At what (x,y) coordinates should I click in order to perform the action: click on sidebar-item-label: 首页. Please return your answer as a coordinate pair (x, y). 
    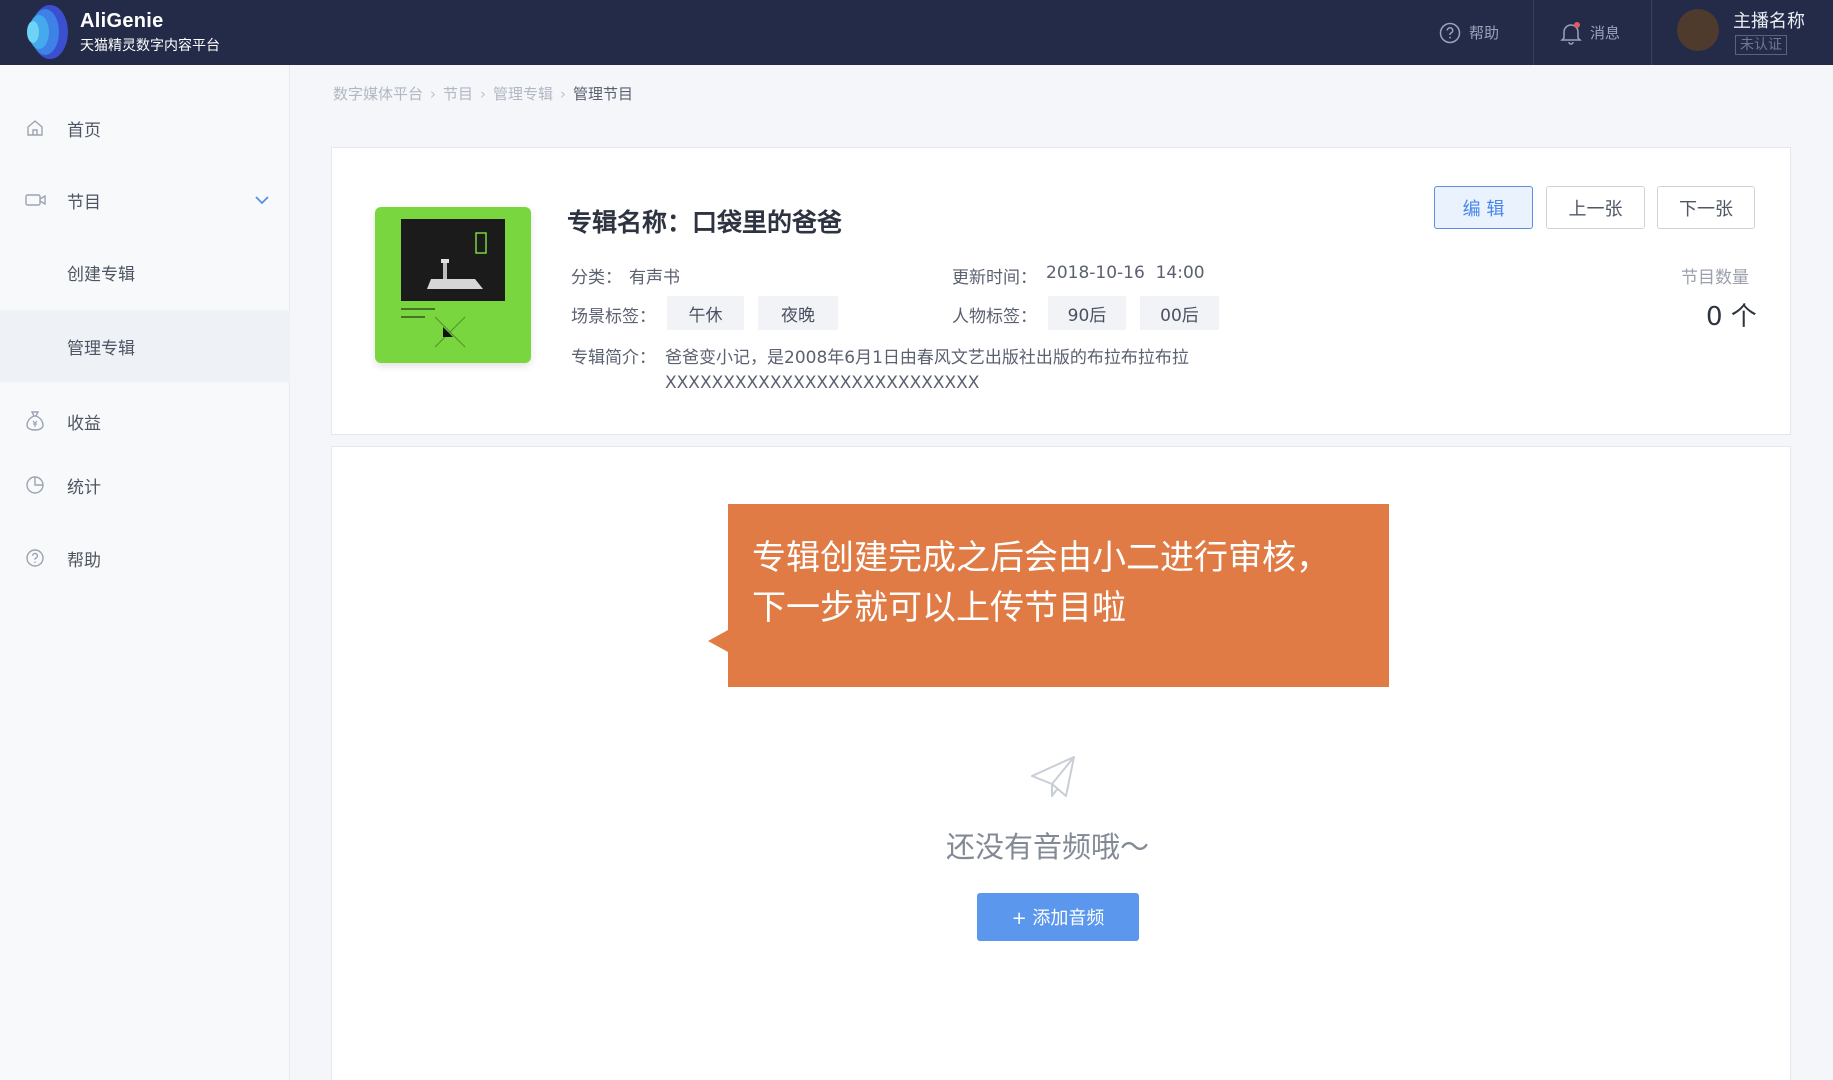
    Looking at the image, I should click on (84, 130).